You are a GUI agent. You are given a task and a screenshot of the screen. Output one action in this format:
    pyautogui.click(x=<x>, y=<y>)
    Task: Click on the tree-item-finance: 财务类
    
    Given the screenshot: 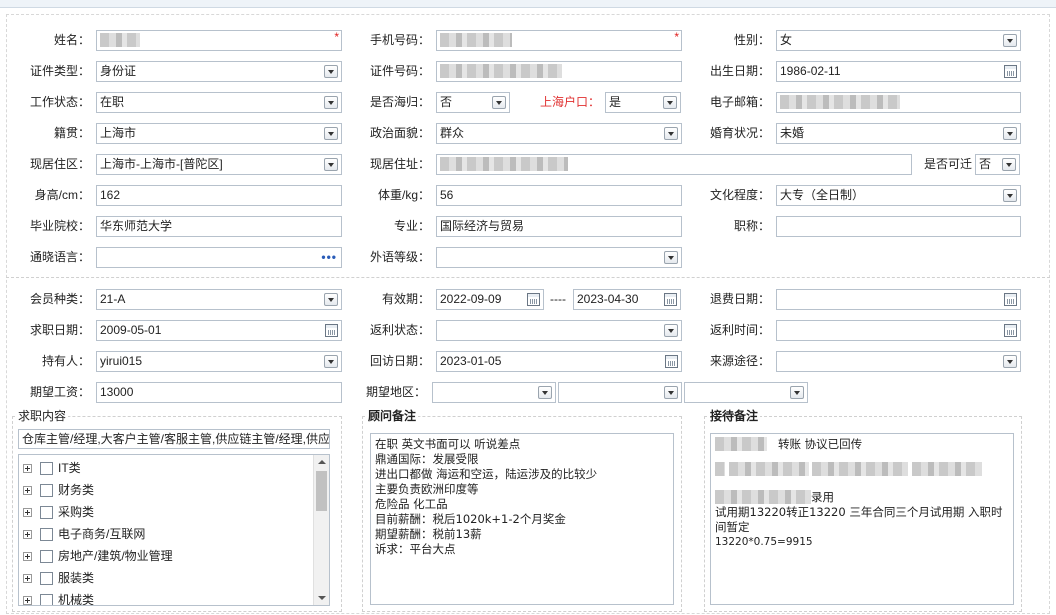 What is the action you would take?
    pyautogui.click(x=58, y=490)
    